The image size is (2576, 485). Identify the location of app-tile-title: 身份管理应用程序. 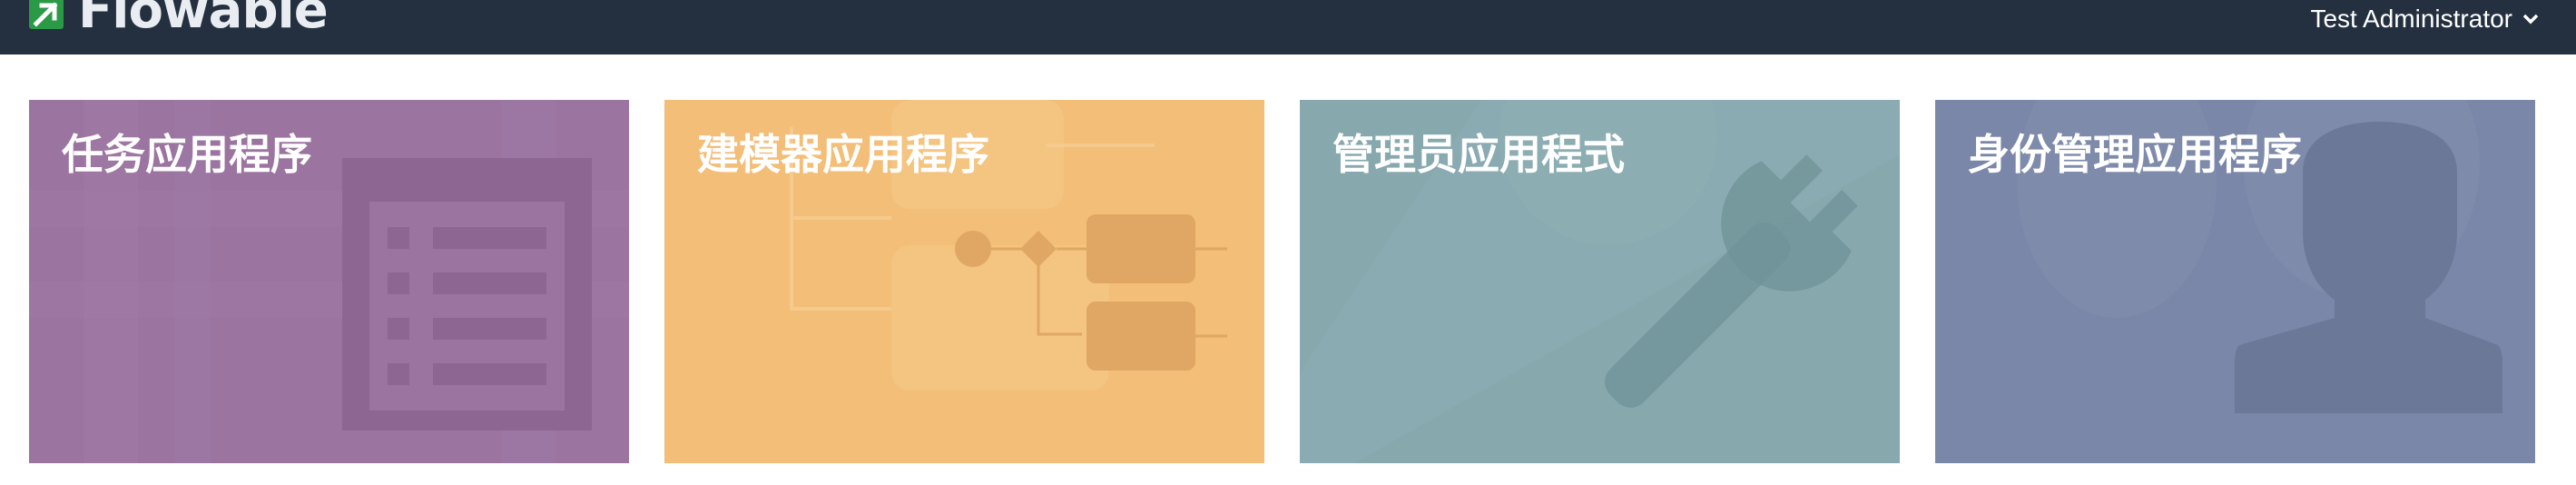
(2135, 154).